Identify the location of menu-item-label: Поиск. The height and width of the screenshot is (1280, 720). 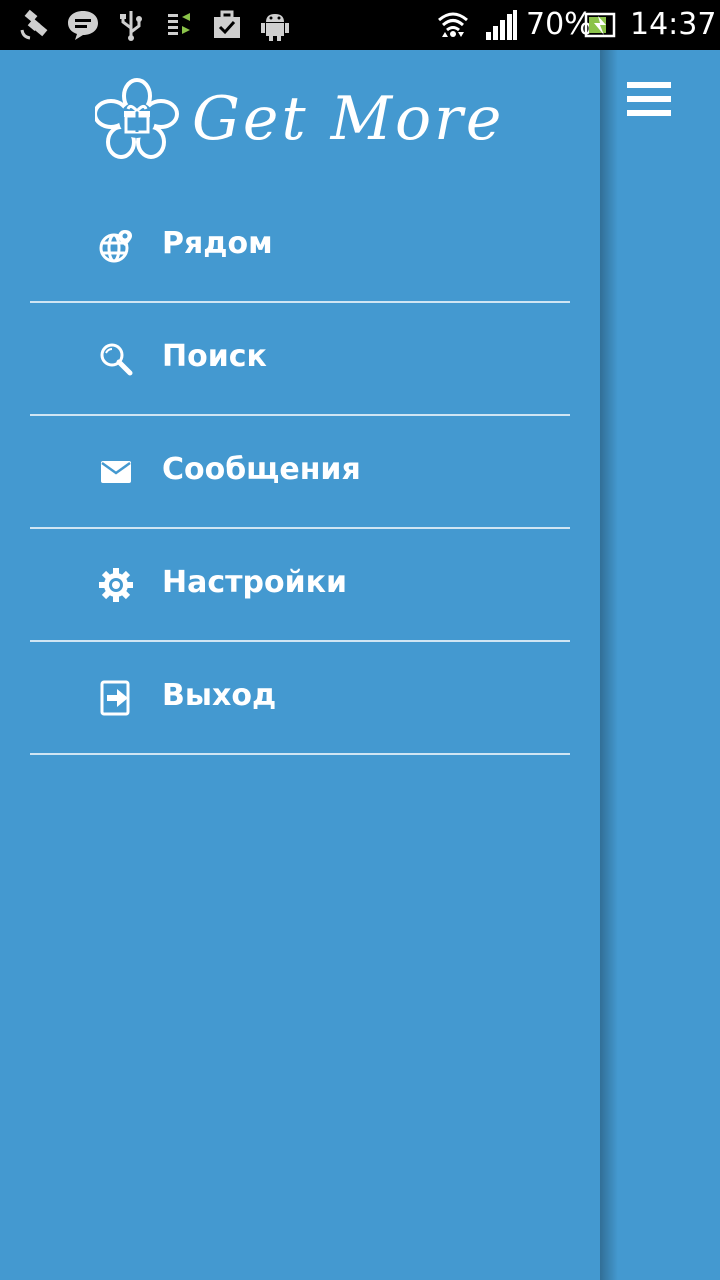
(214, 356).